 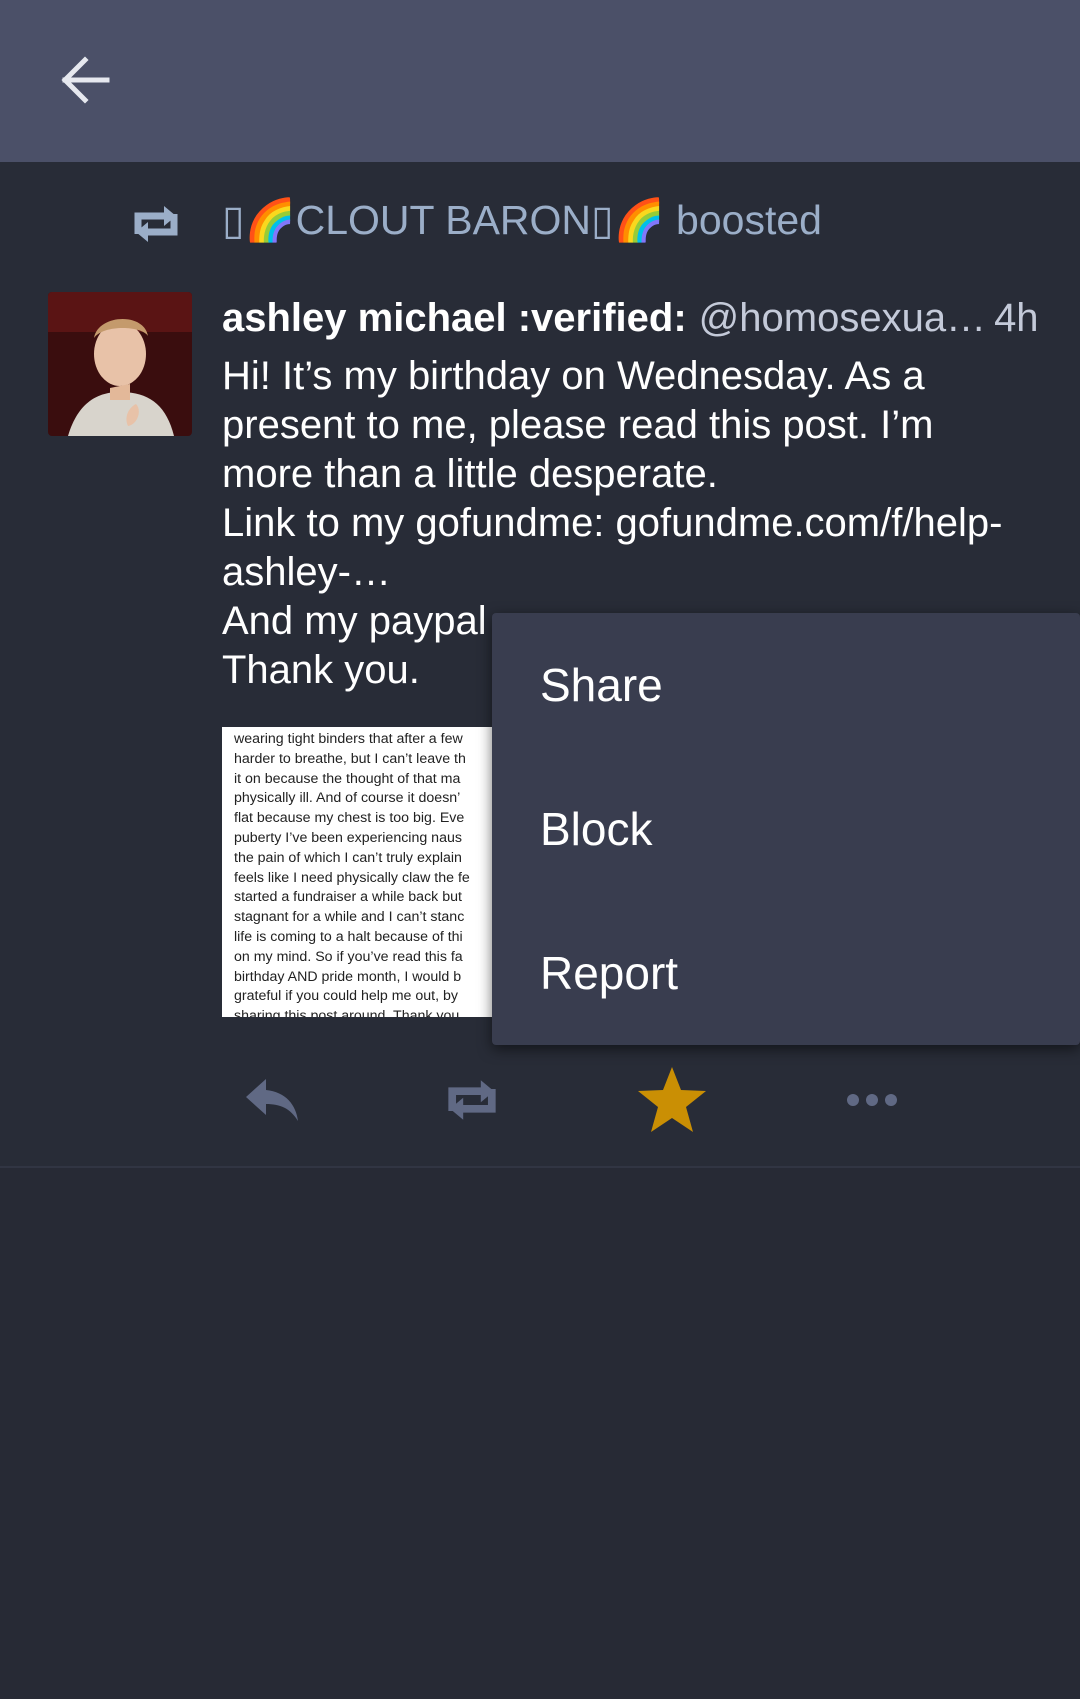 What do you see at coordinates (454, 318) in the screenshot?
I see `display-name: ashley michael :verified:` at bounding box center [454, 318].